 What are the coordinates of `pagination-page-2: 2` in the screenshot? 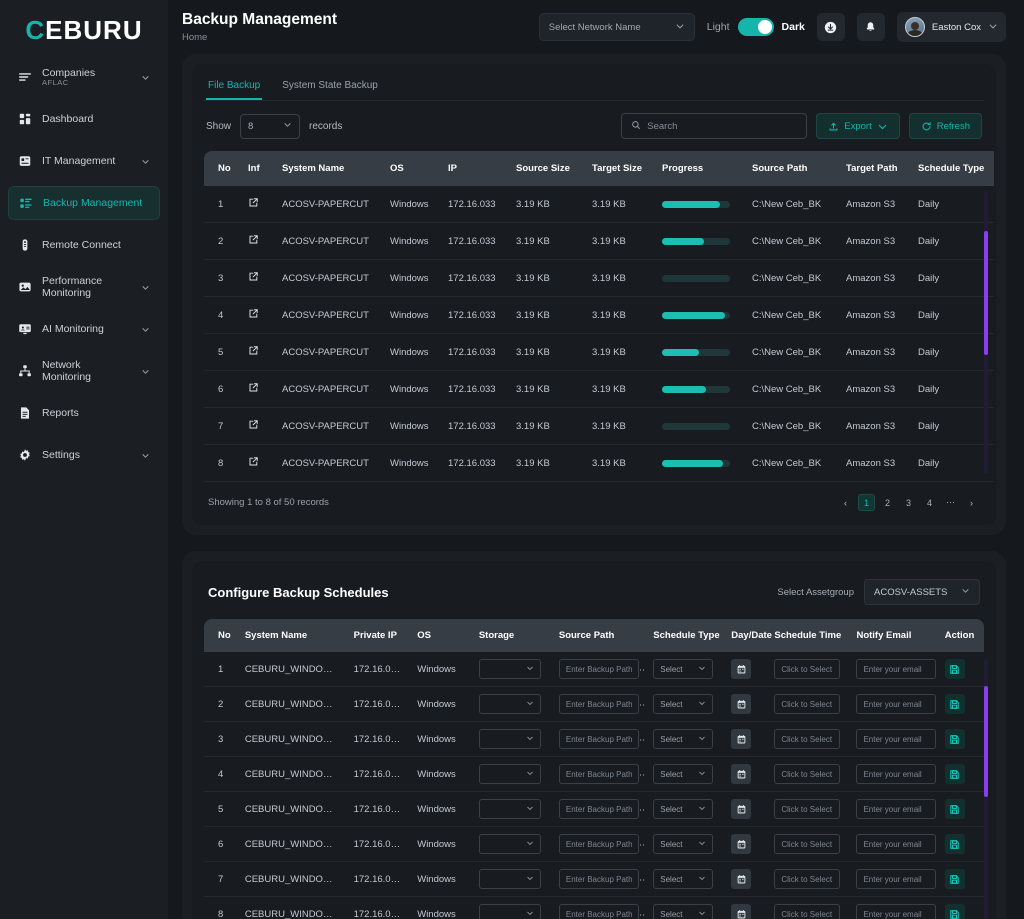 It's located at (887, 502).